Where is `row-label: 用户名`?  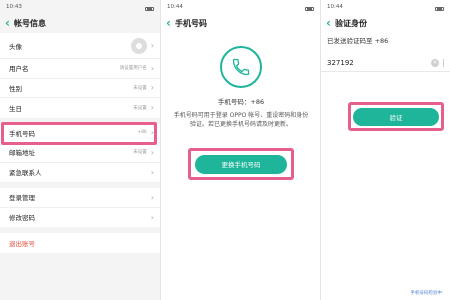
row-label: 用户名 is located at coordinates (19, 69).